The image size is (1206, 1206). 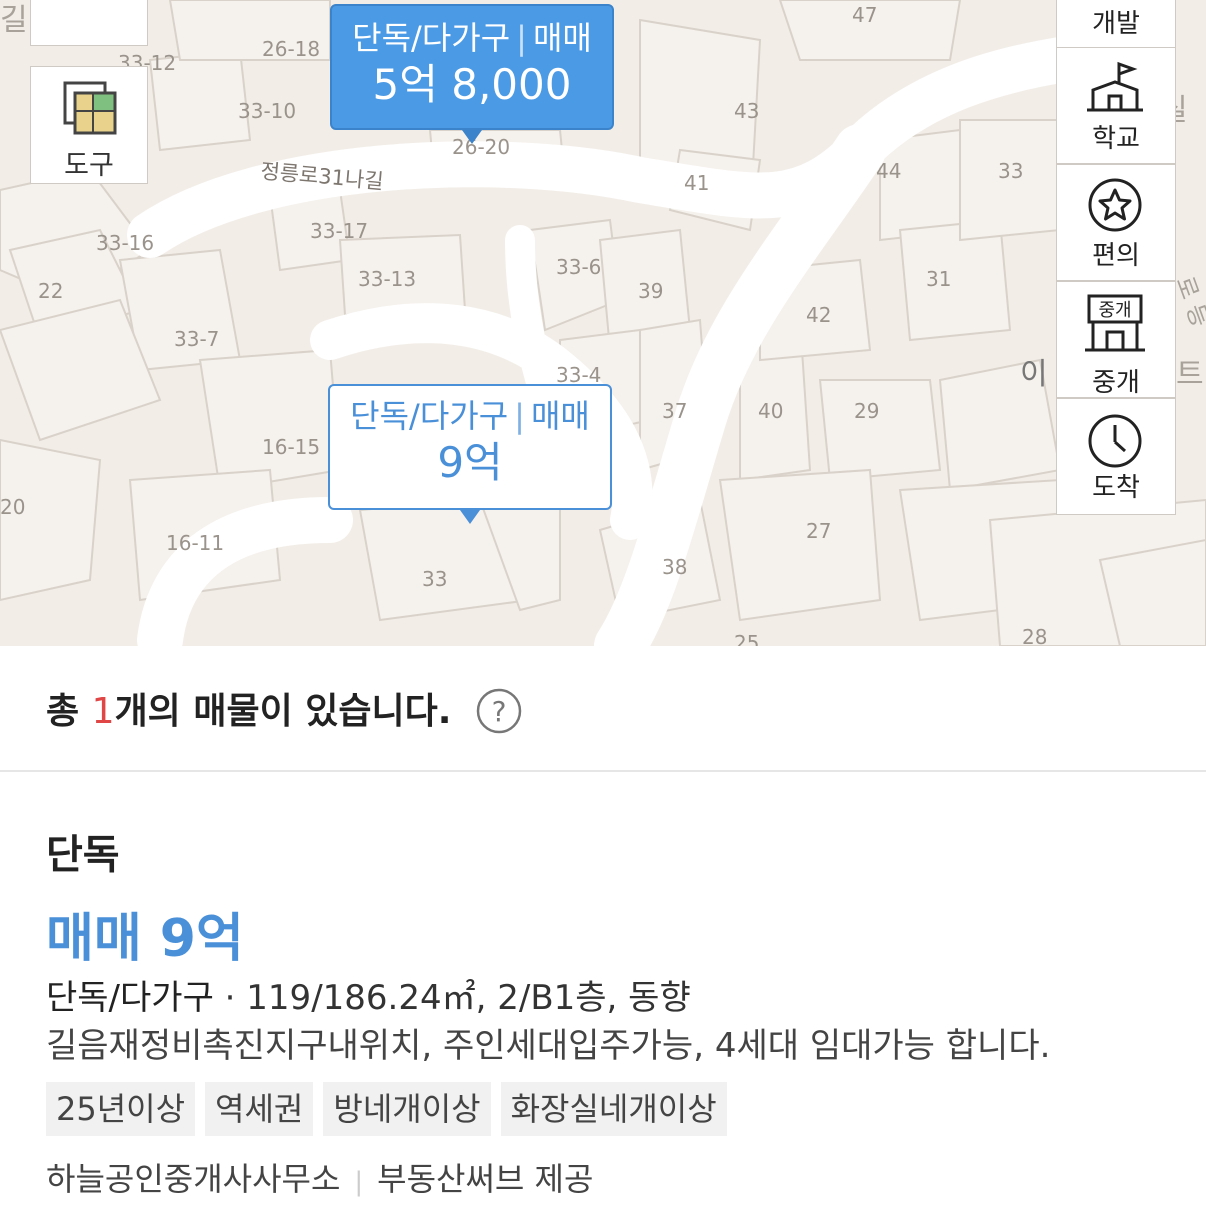 I want to click on clock-icon, so click(x=1115, y=441).